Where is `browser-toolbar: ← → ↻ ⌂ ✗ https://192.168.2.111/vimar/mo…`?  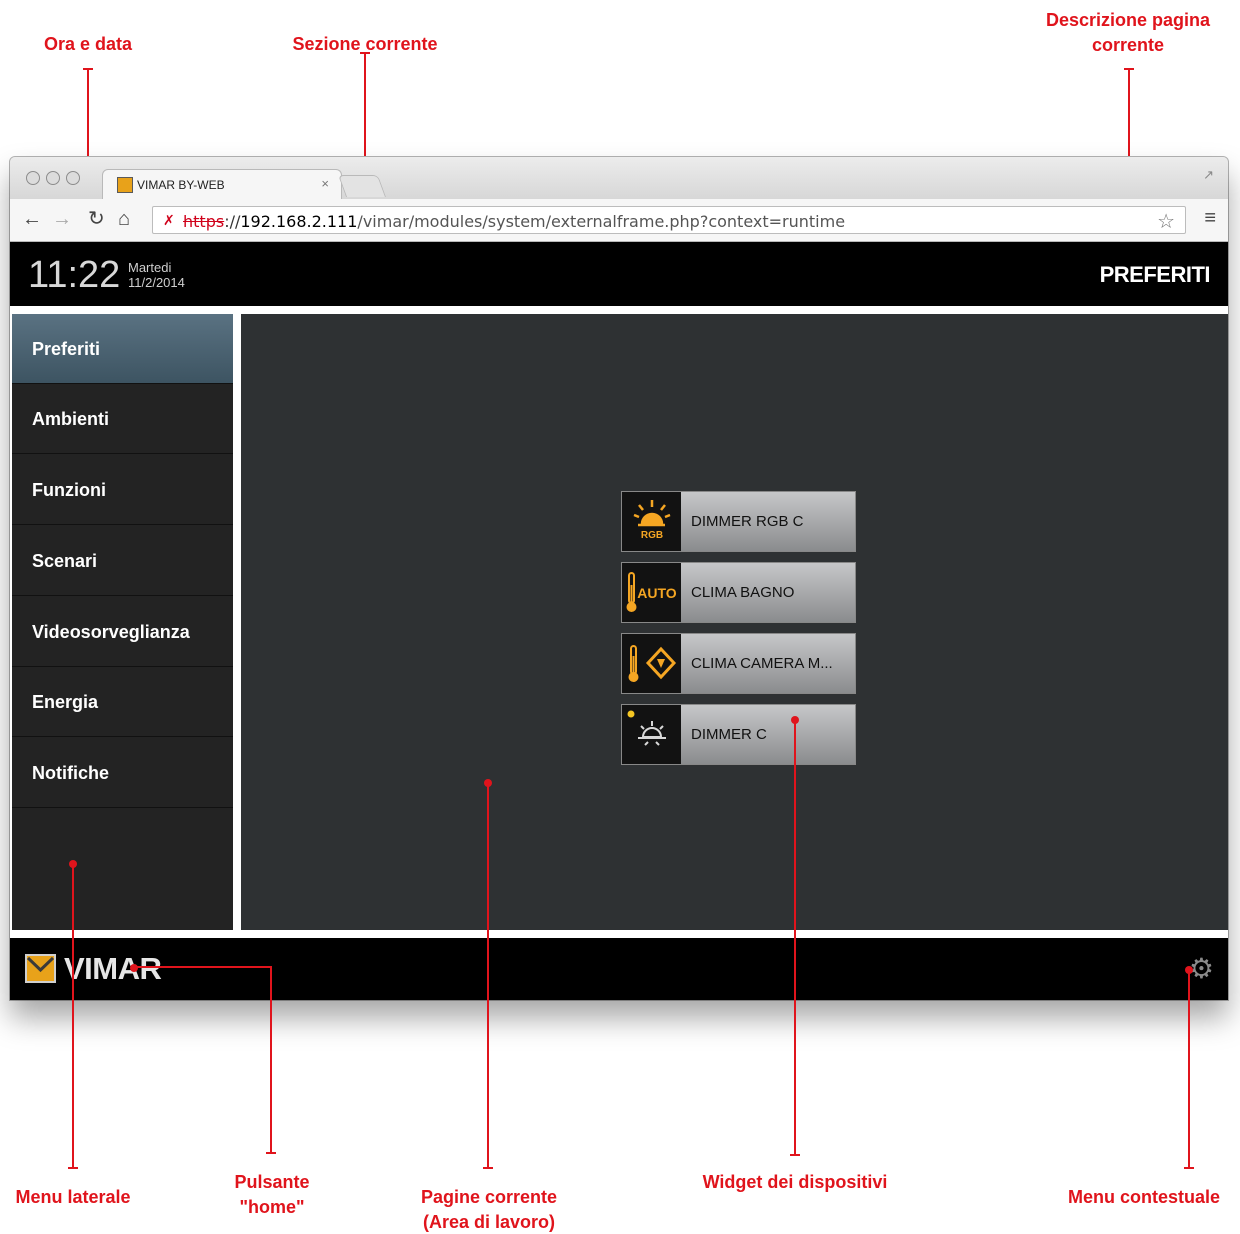
browser-toolbar: ← → ↻ ⌂ ✗ https://192.168.2.111/vimar/mo… is located at coordinates (619, 220).